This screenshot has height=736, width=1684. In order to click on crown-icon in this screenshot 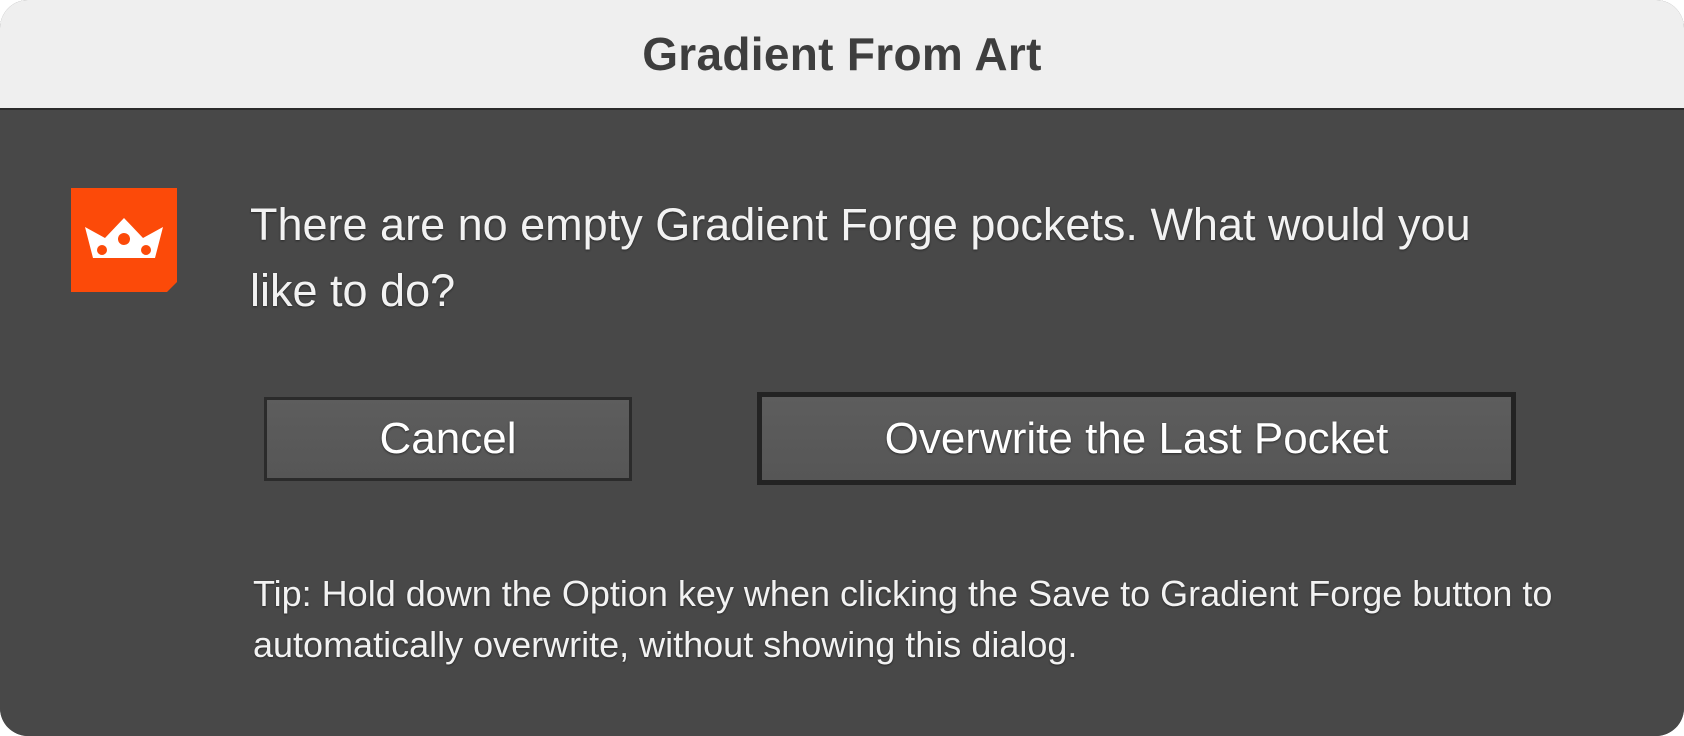, I will do `click(124, 240)`.